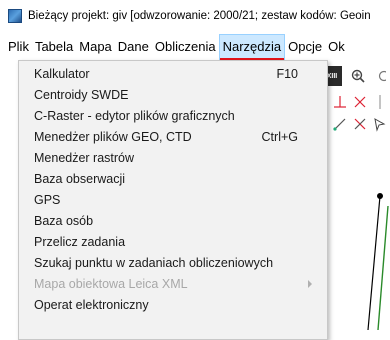 The height and width of the screenshot is (340, 390). Describe the element at coordinates (305, 47) in the screenshot. I see `menu-opcje: Opcje` at that location.